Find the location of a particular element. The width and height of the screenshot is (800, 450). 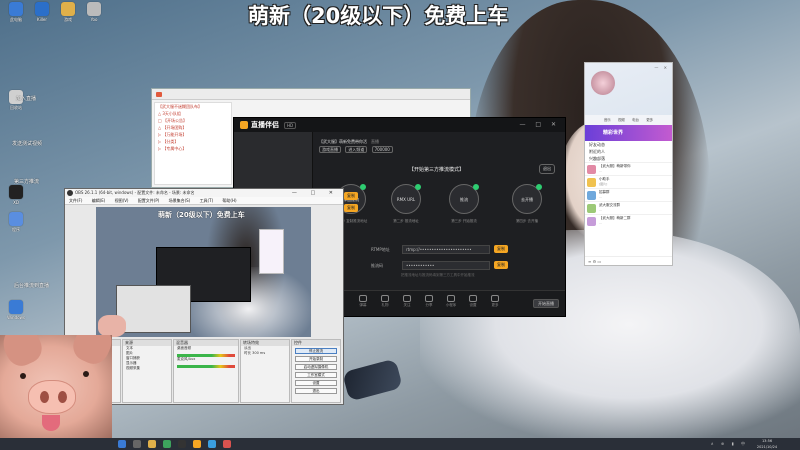

desktop-icon: 游戏 is located at coordinates (68, 12).